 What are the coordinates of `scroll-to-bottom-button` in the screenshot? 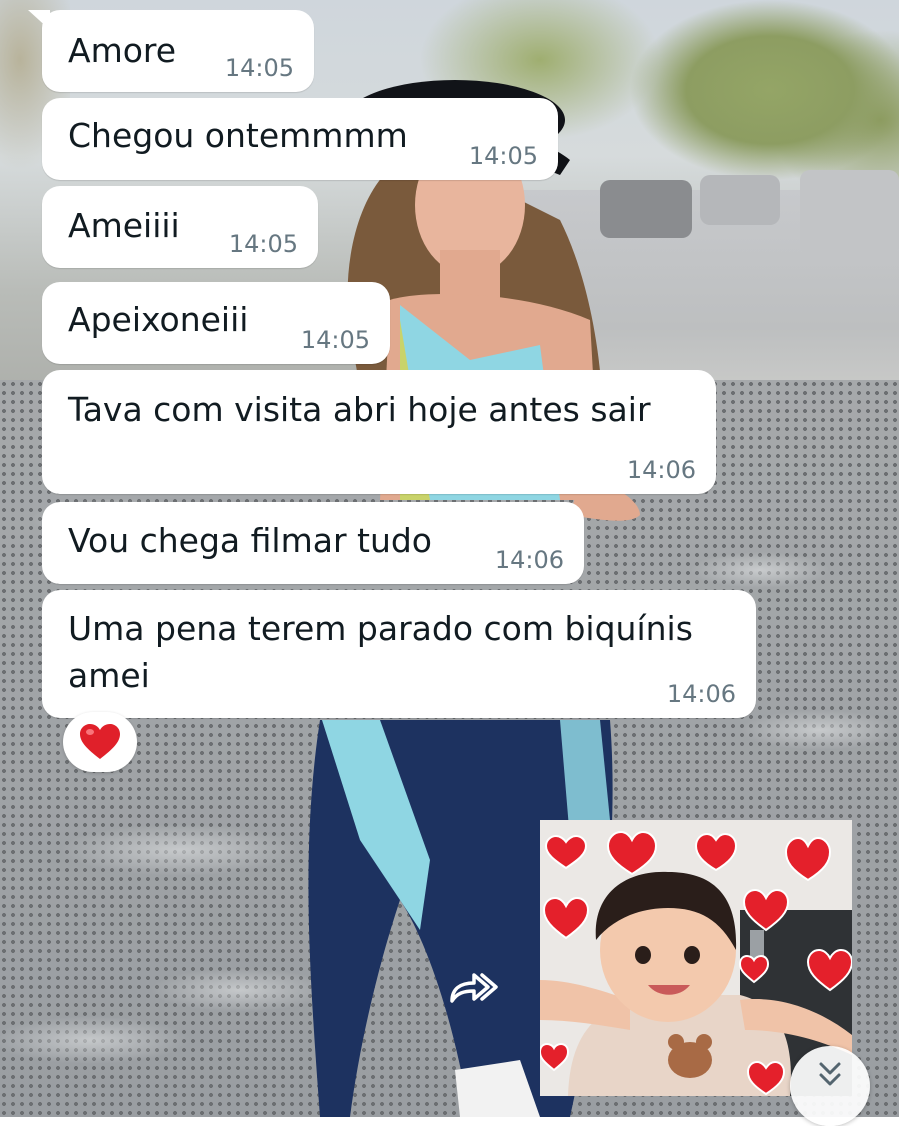 It's located at (830, 1086).